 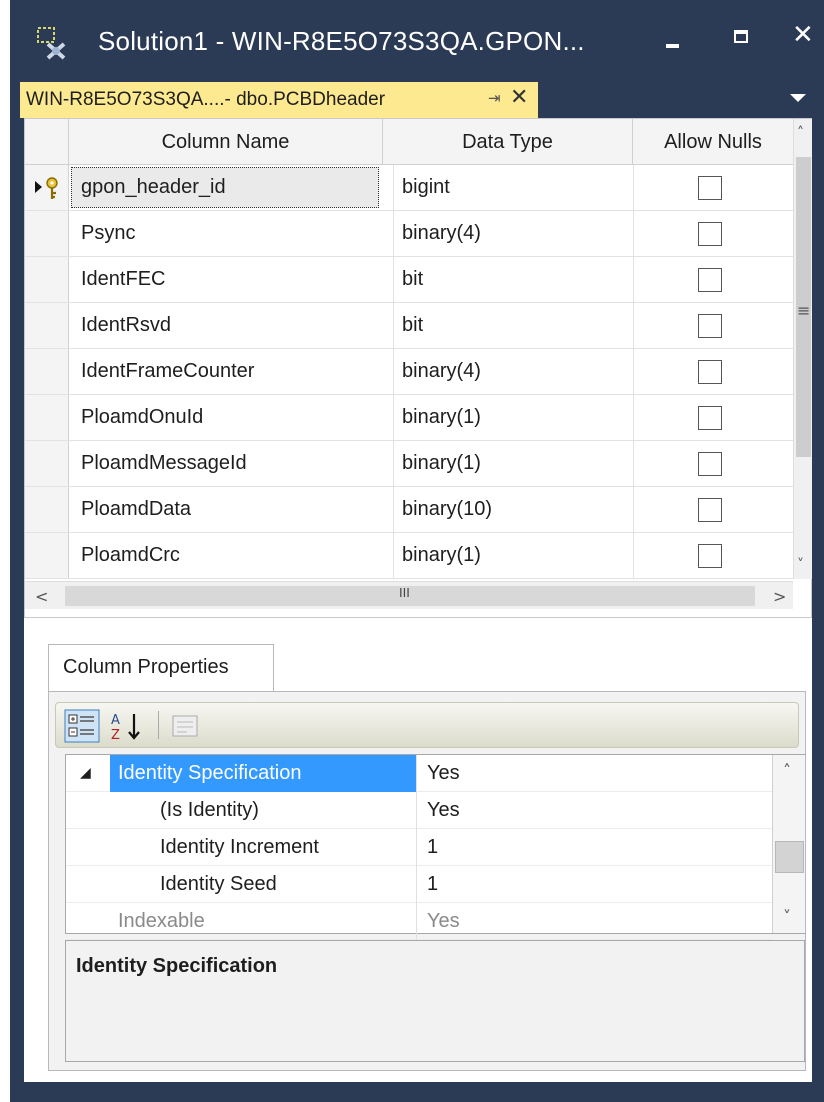 What do you see at coordinates (519, 97) in the screenshot?
I see `tab-close-icon: ✕` at bounding box center [519, 97].